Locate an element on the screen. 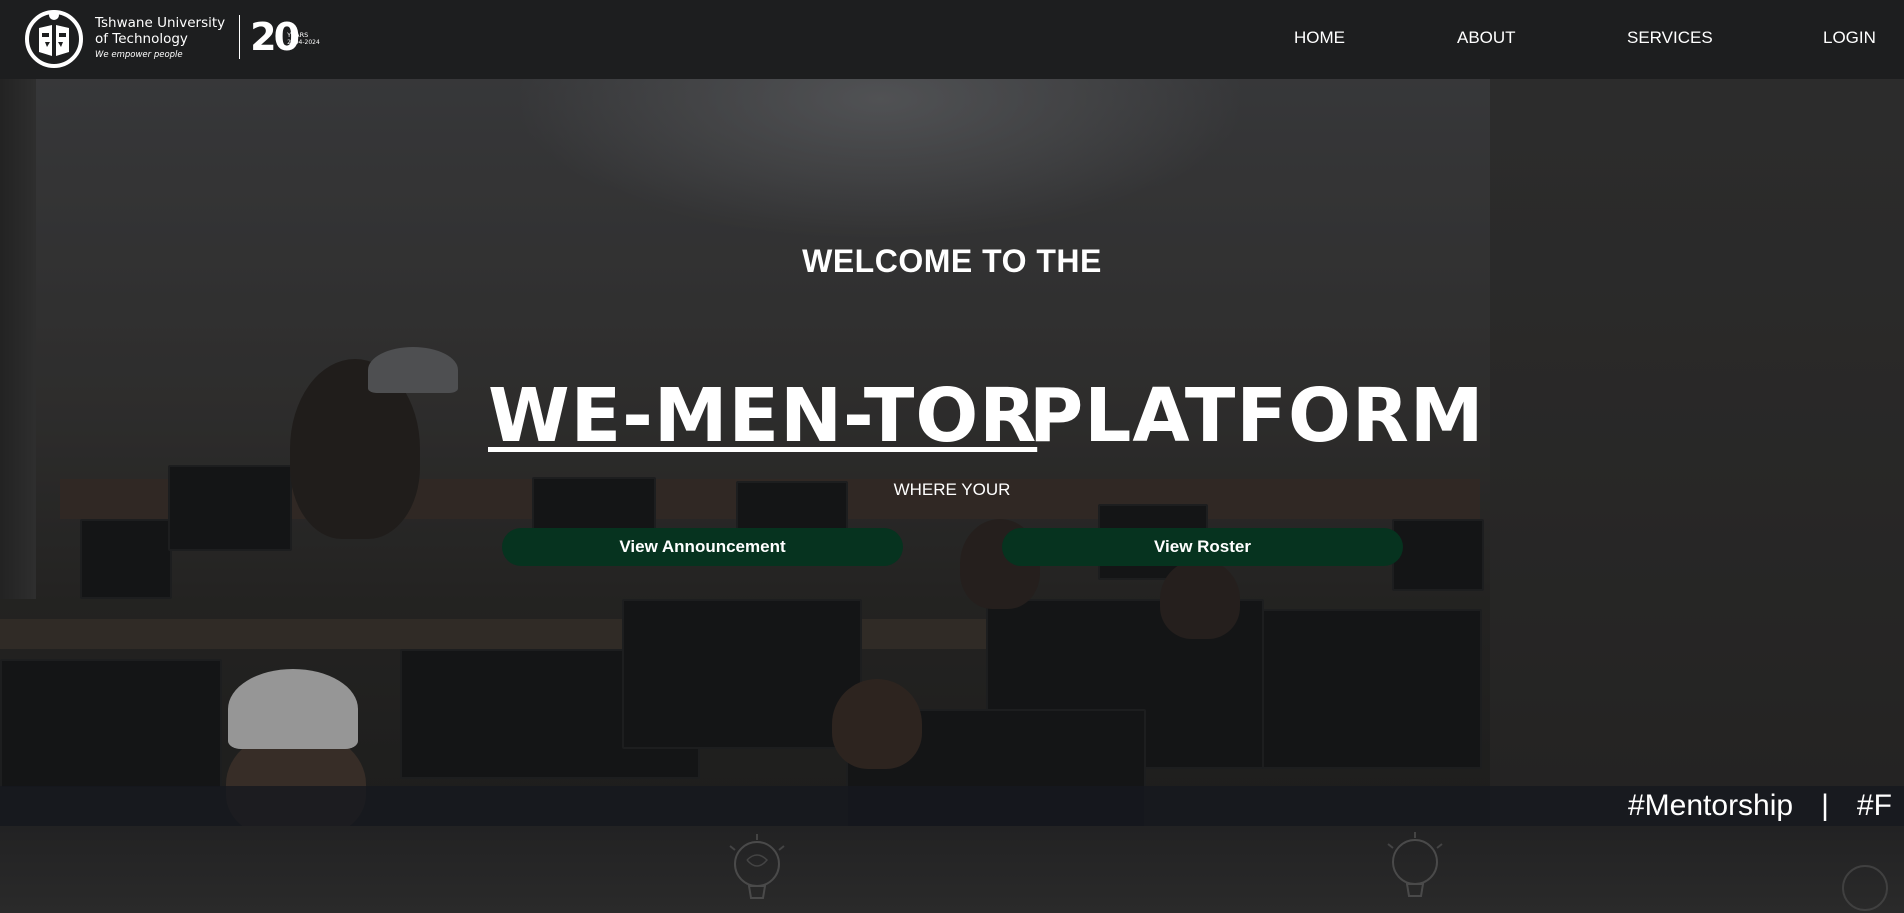 The width and height of the screenshot is (1904, 913). university-name-line2: of Technology is located at coordinates (141, 38).